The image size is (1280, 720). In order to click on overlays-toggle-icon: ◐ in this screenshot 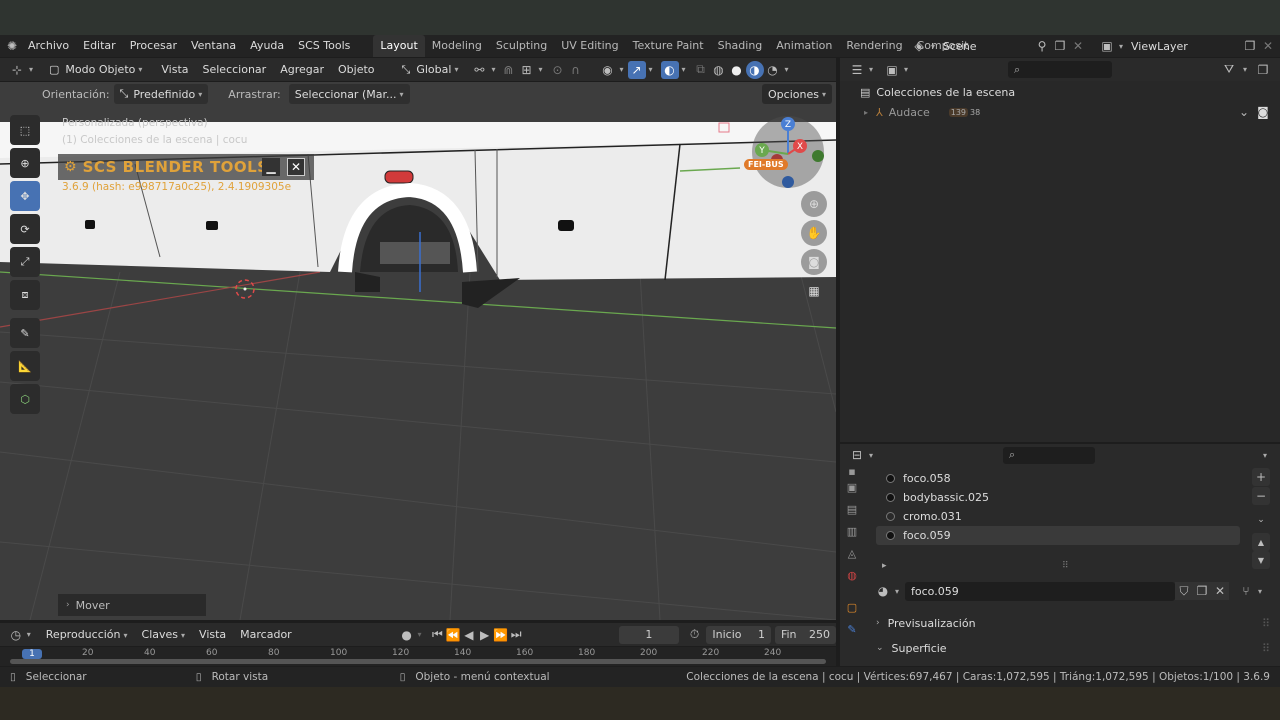, I will do `click(669, 69)`.